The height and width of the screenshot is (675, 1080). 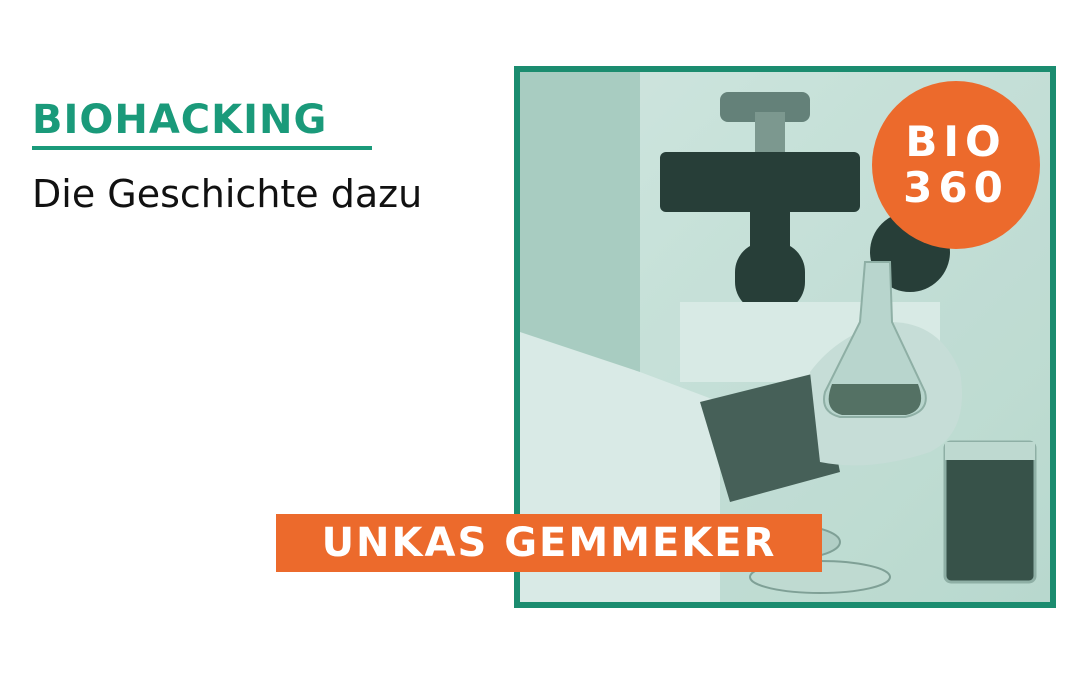 What do you see at coordinates (956, 141) in the screenshot?
I see `badge-line-1: BIO` at bounding box center [956, 141].